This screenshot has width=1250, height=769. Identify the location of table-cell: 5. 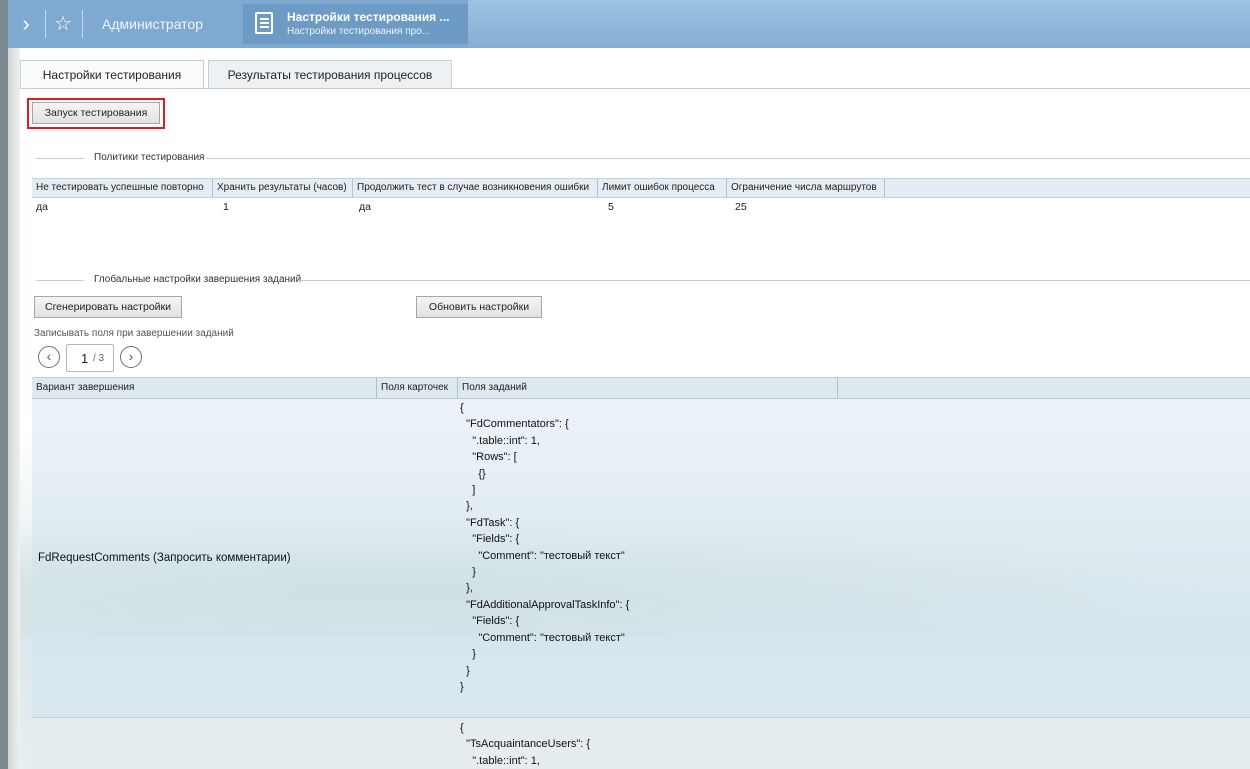
(611, 207).